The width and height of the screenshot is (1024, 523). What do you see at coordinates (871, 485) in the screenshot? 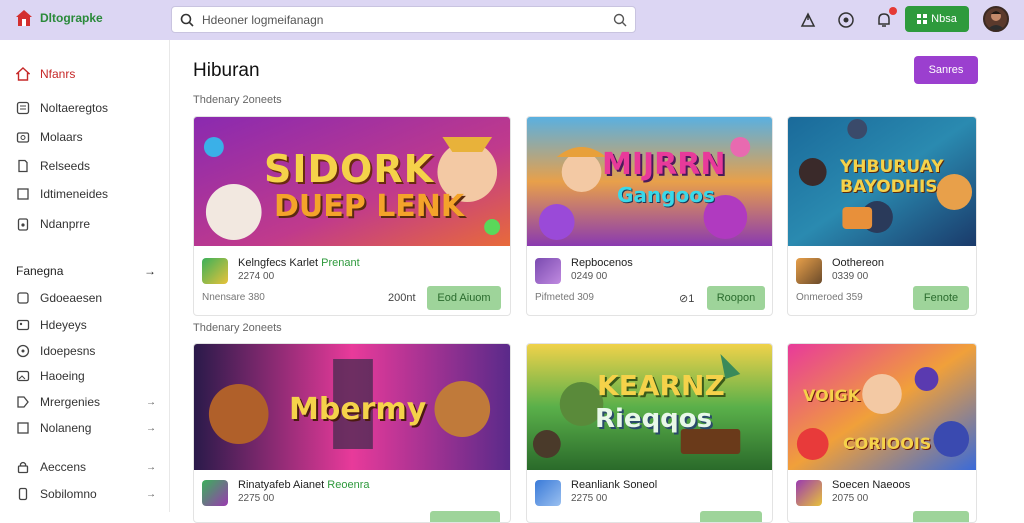
I see `game-title: Soecen Naeoos` at bounding box center [871, 485].